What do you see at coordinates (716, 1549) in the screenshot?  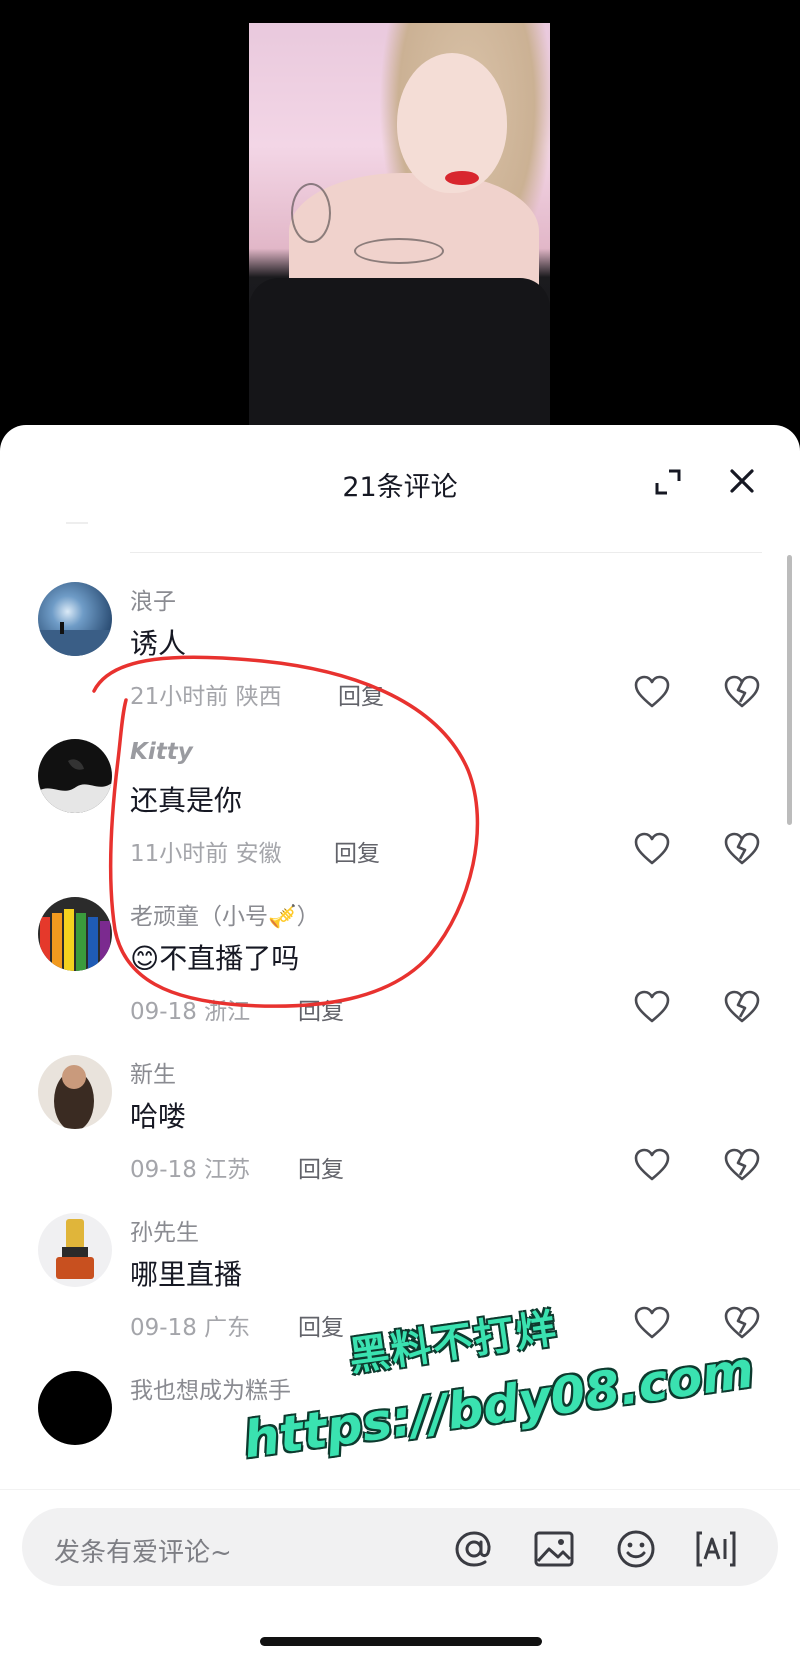 I see `ai-icon` at bounding box center [716, 1549].